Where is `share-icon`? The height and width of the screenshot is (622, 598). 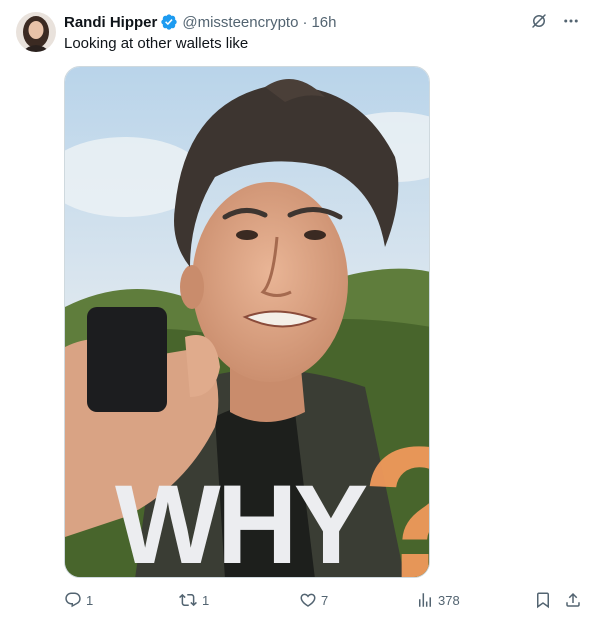 share-icon is located at coordinates (573, 599).